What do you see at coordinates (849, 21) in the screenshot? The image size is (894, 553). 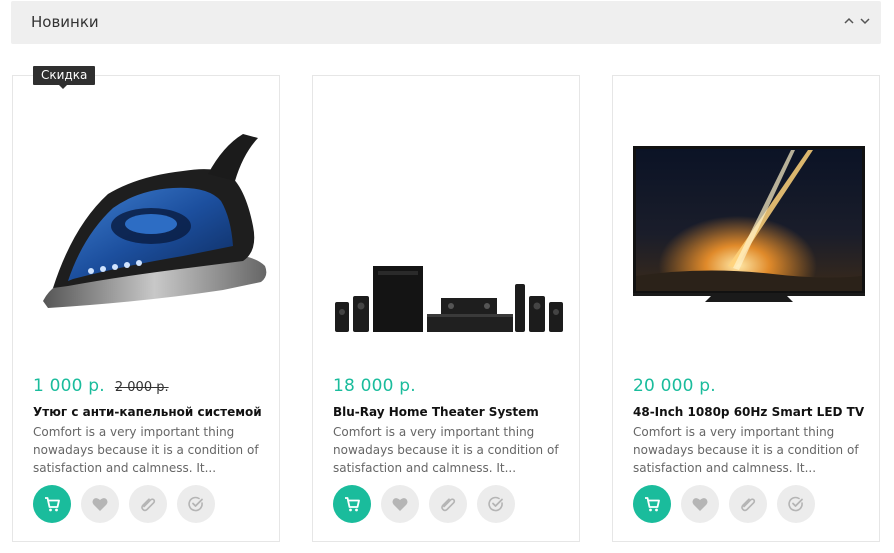 I see `chevron-up-icon` at bounding box center [849, 21].